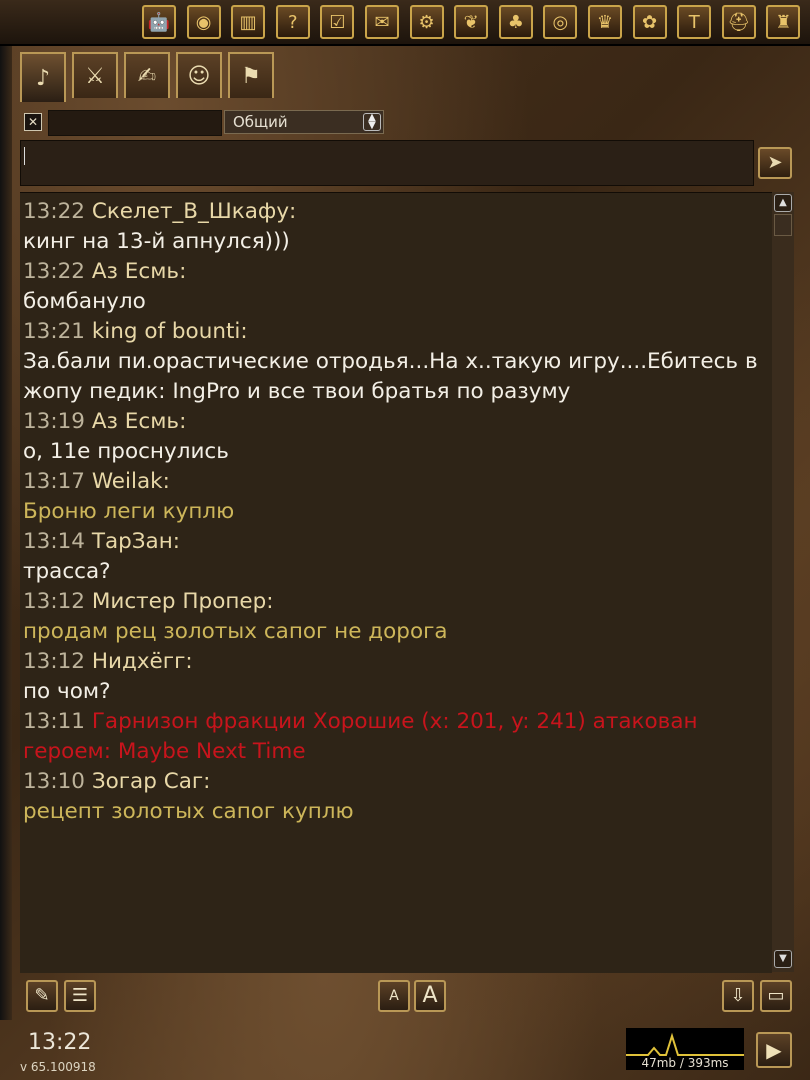 This screenshot has height=1080, width=810. What do you see at coordinates (387, 163) in the screenshot?
I see `message-input` at bounding box center [387, 163].